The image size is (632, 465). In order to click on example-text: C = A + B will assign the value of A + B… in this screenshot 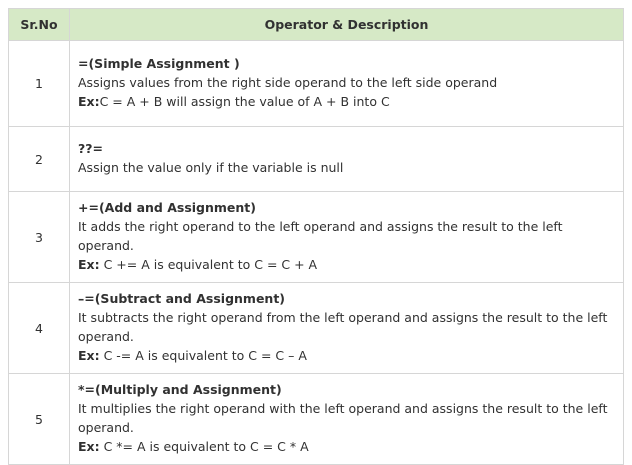, I will do `click(244, 101)`.